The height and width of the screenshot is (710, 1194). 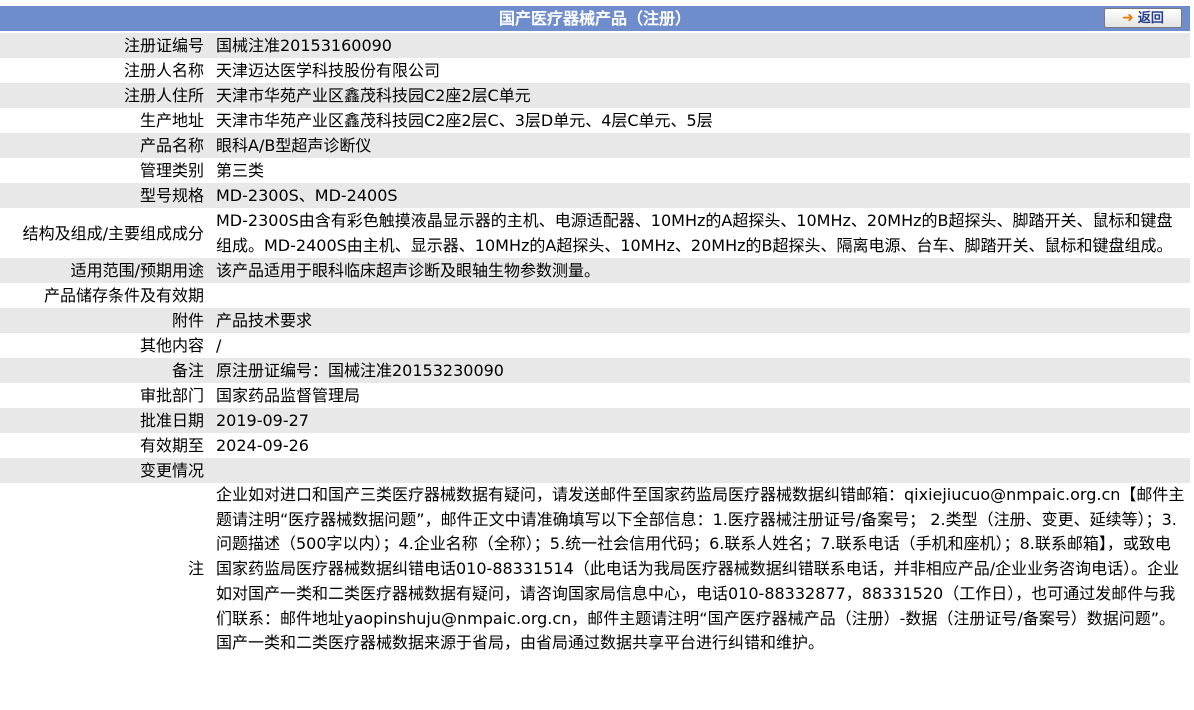 I want to click on field-value: 产品技术要求, so click(x=700, y=320).